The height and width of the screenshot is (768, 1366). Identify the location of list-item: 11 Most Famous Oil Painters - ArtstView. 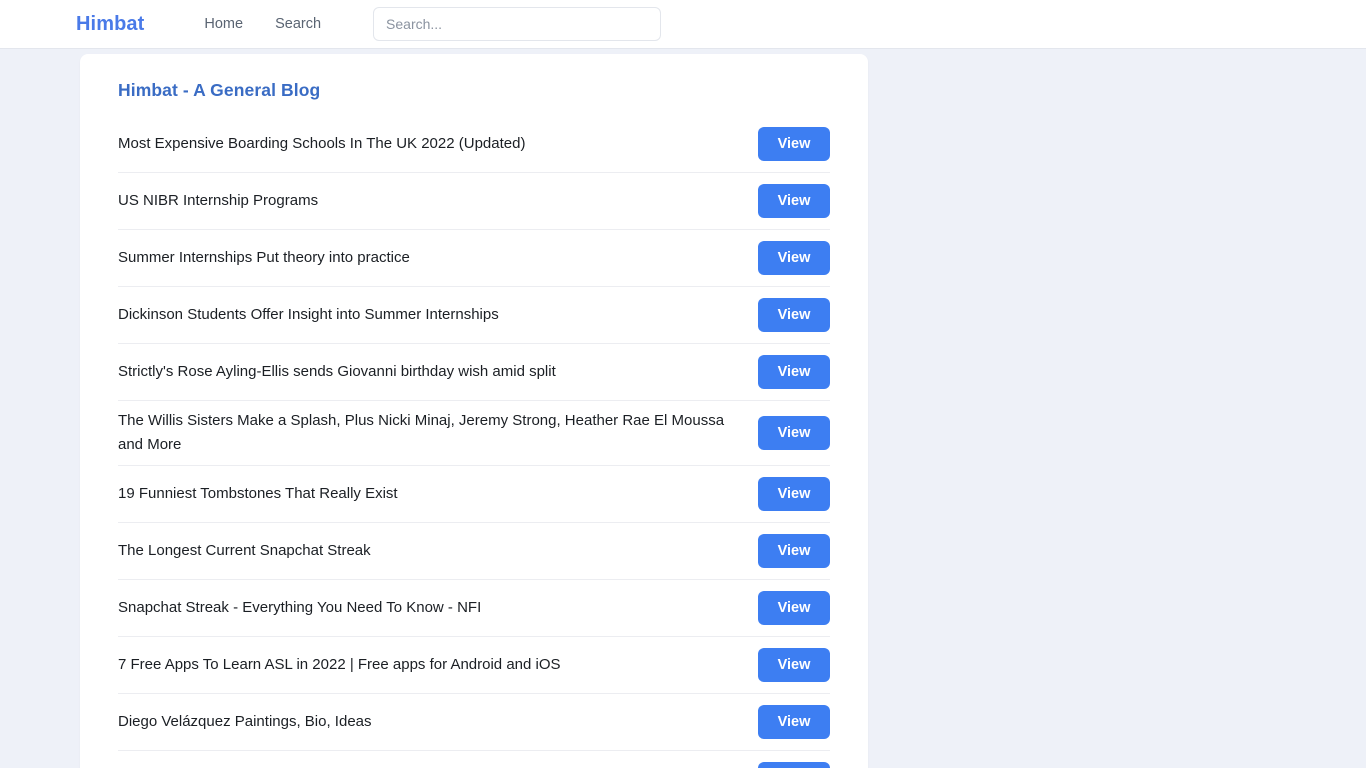
(474, 759).